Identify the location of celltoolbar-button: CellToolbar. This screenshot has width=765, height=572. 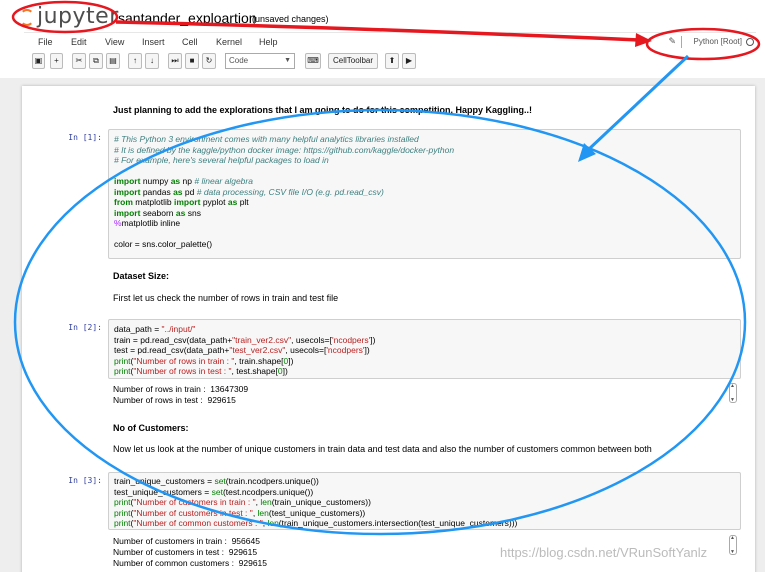
(353, 61).